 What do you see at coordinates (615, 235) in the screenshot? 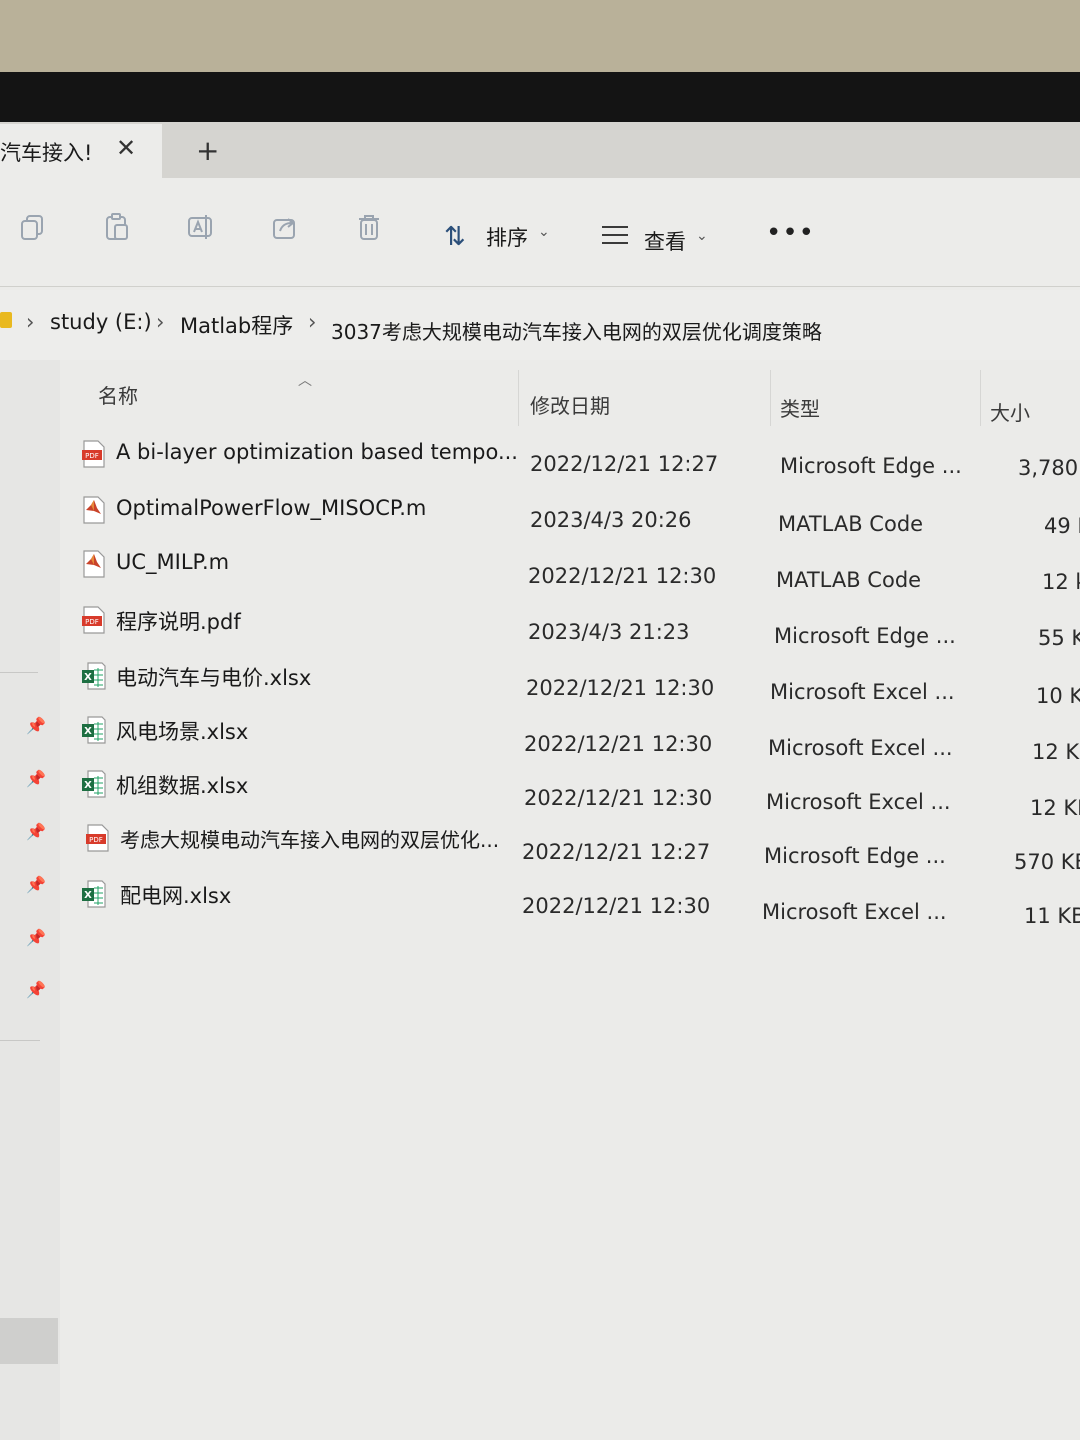
I see `view-icon` at bounding box center [615, 235].